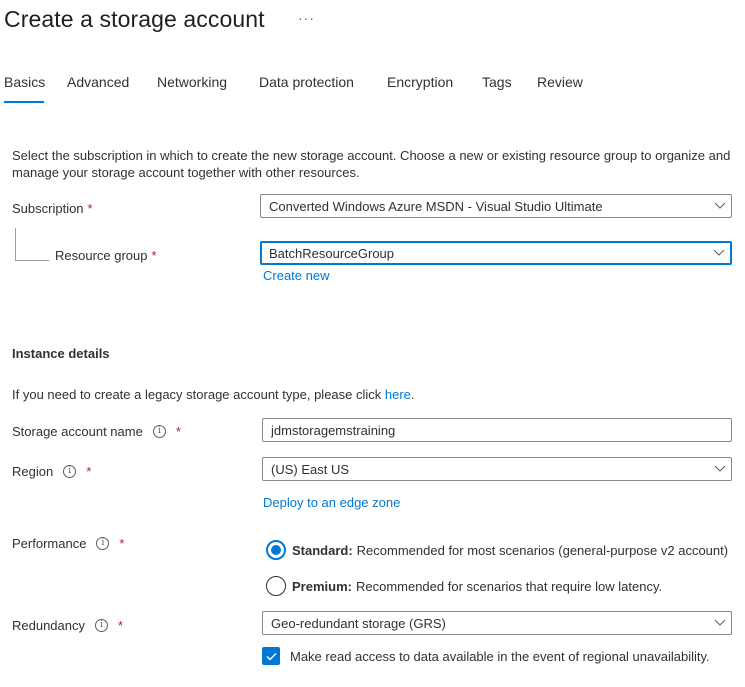 This screenshot has width=745, height=687. Describe the element at coordinates (276, 586) in the screenshot. I see `radio-button-unchecked` at that location.